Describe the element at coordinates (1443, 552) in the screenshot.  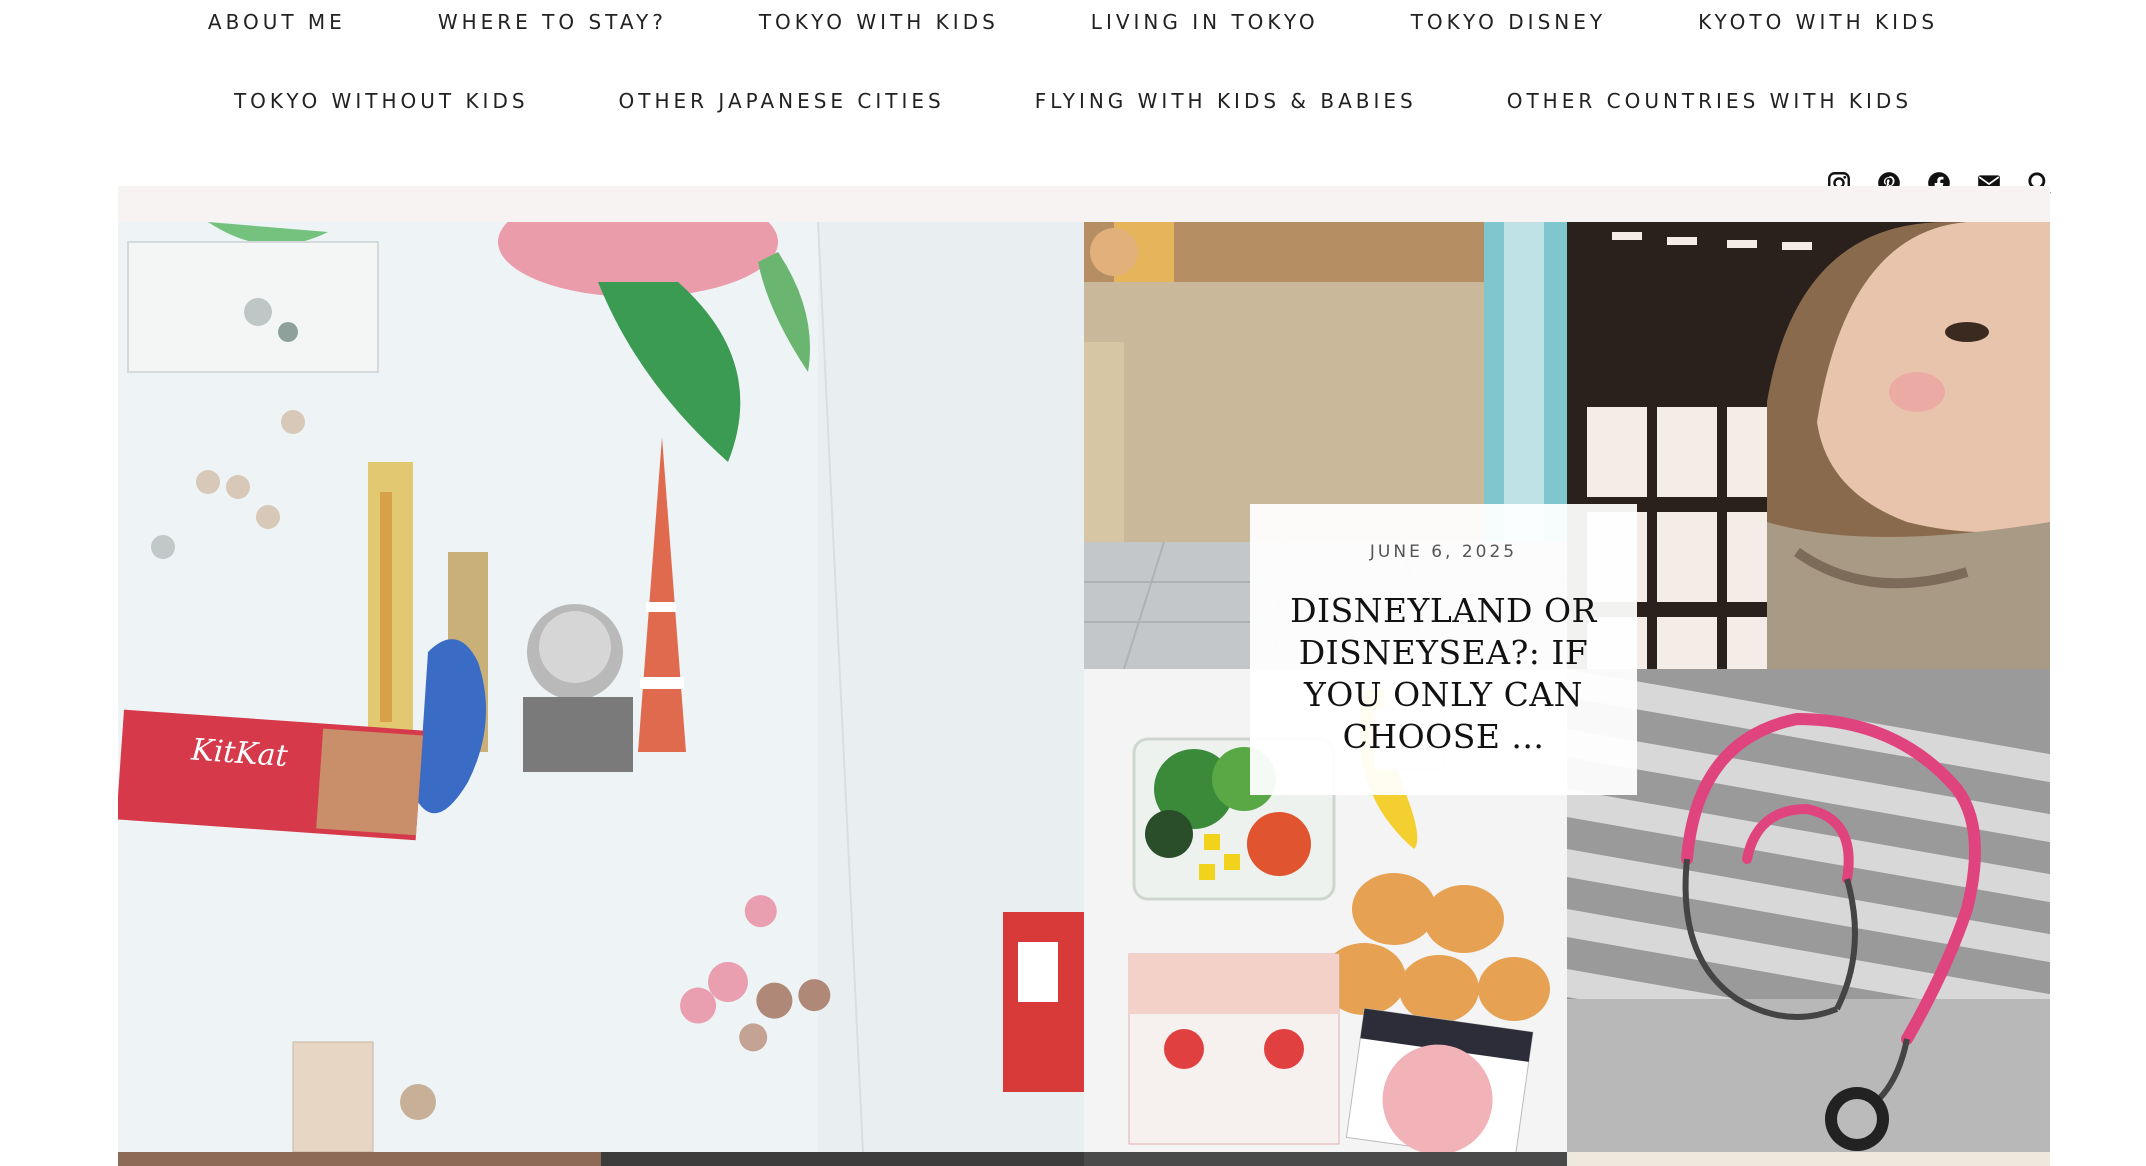
I see `post-date: JUNE 6, 2025` at that location.